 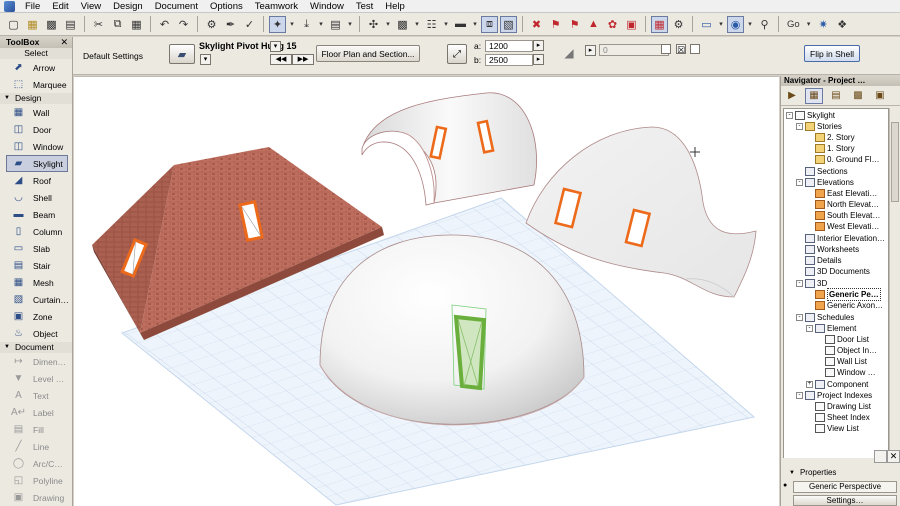 I want to click on object-option-icon: ▾, so click(x=205, y=59).